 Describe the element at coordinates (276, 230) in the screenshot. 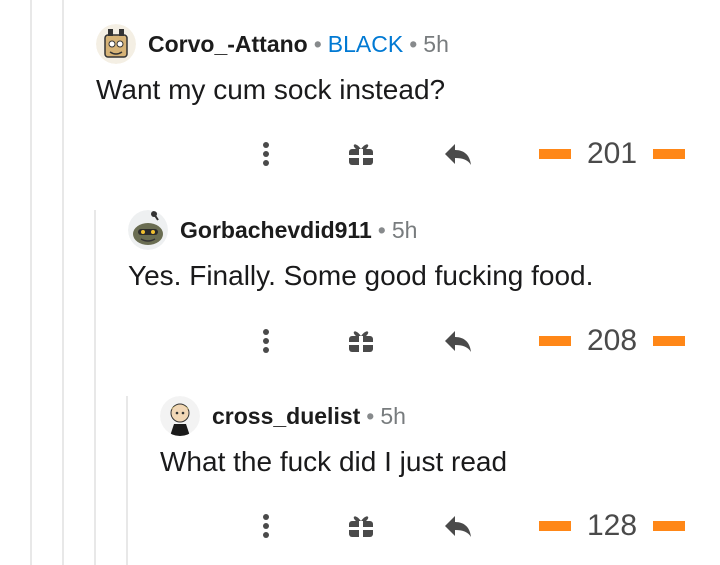

I see `username: Gorbachevdid911` at that location.